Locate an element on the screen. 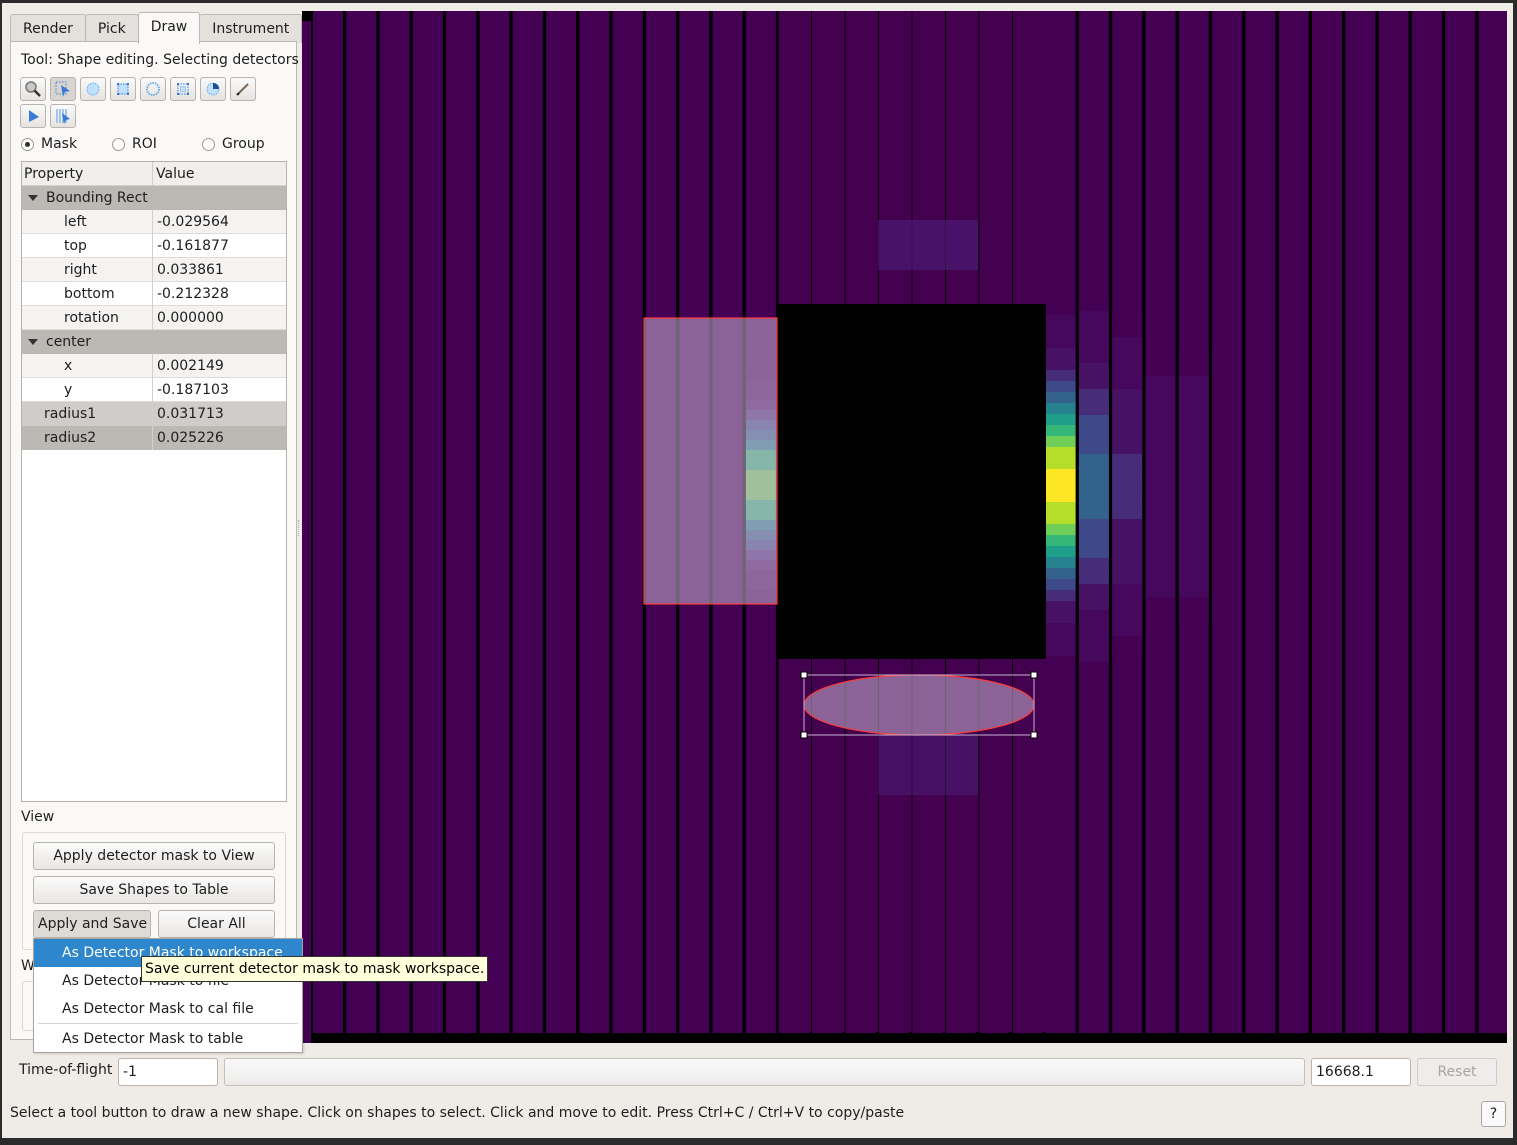  tab-draw: Draw is located at coordinates (169, 28).